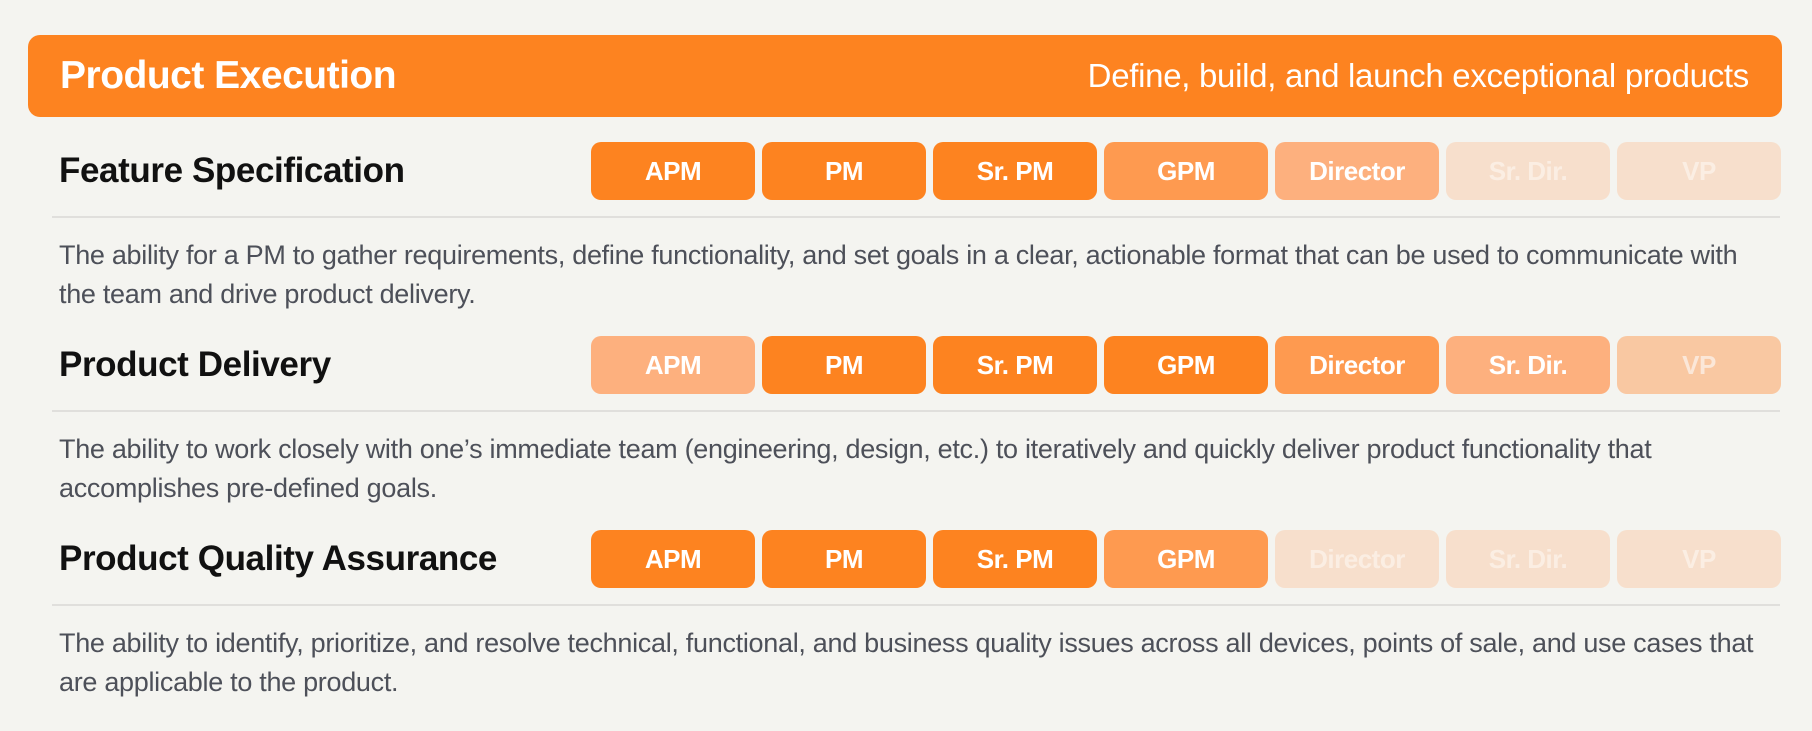 The width and height of the screenshot is (1812, 731). Describe the element at coordinates (278, 558) in the screenshot. I see `skill-title: Product Quality Assurance` at that location.